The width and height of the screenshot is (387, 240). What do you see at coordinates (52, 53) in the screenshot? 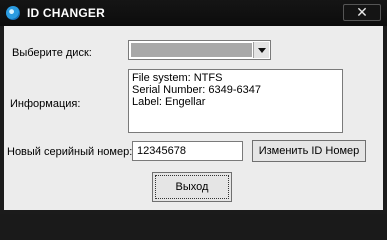
I see `disk-label: Выберите диск:` at bounding box center [52, 53].